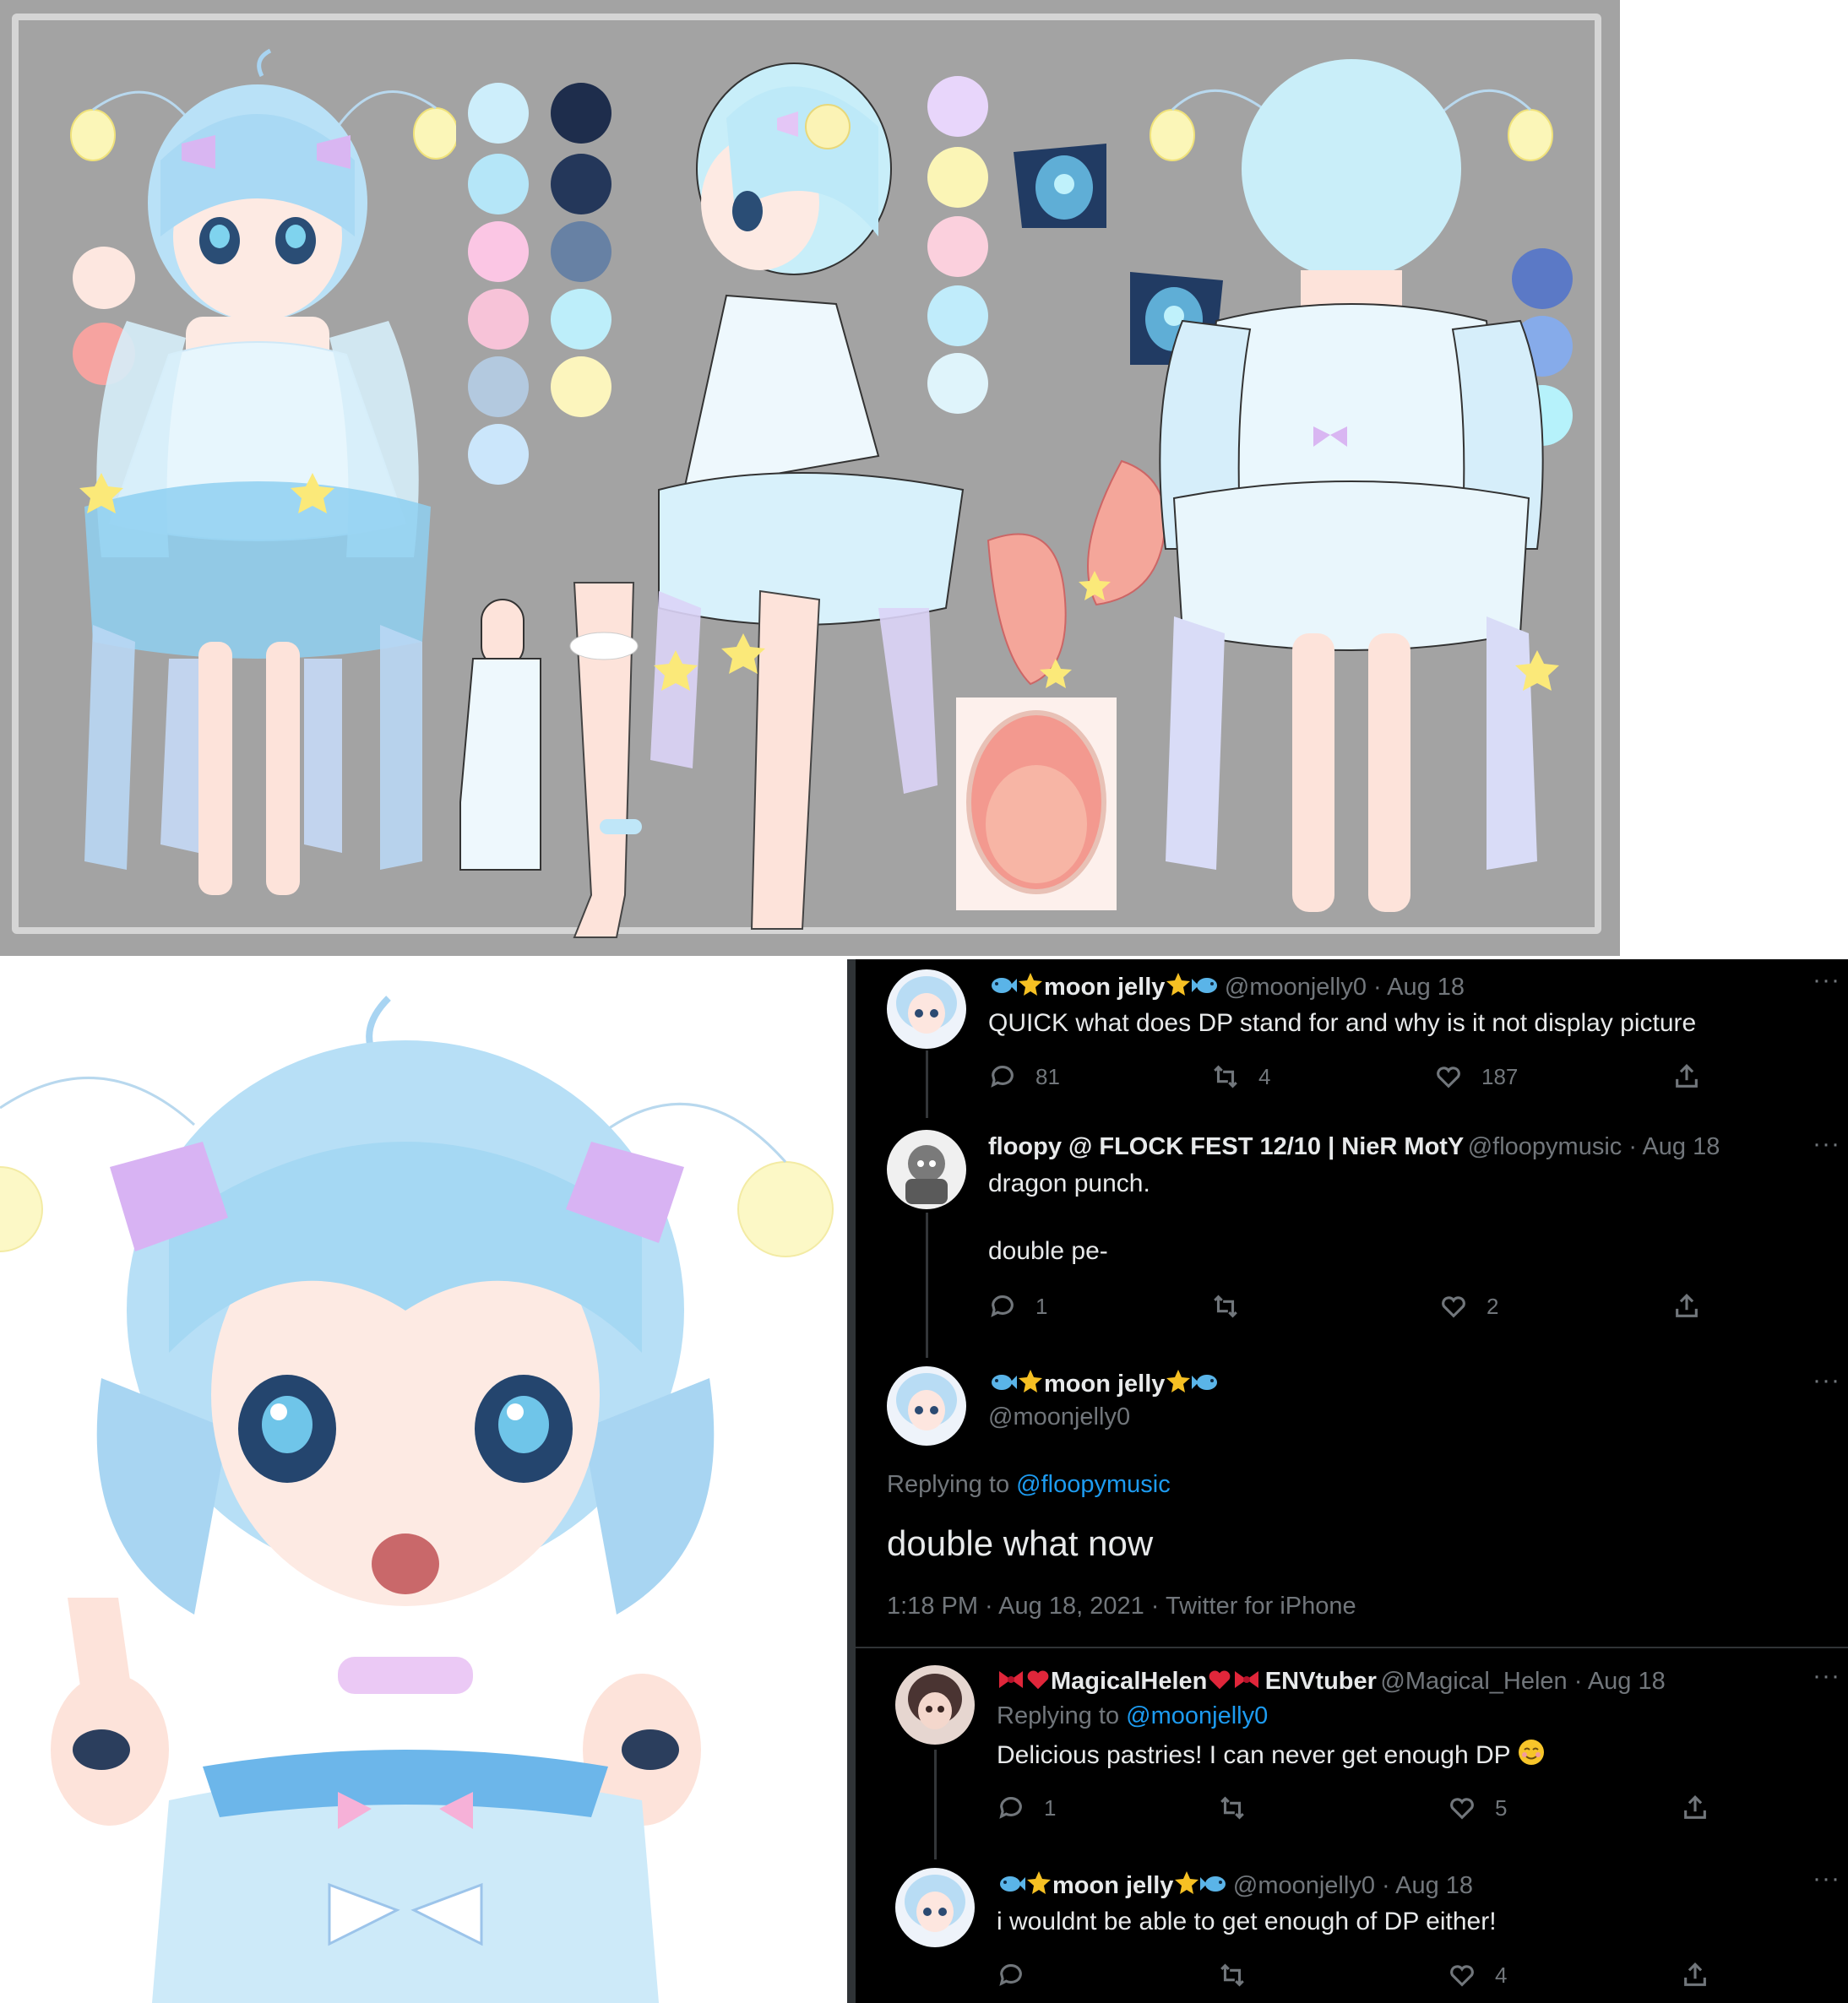  I want to click on mention-link: @moonjelly0, so click(1197, 1715).